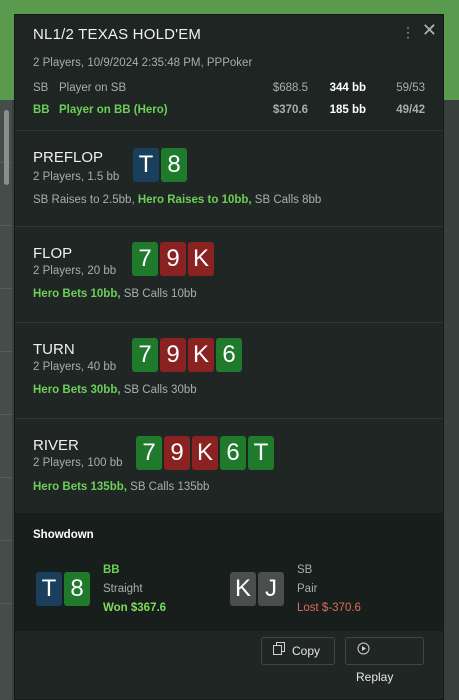  Describe the element at coordinates (77, 294) in the screenshot. I see `hero-action: Hero Bets 10bb,` at that location.